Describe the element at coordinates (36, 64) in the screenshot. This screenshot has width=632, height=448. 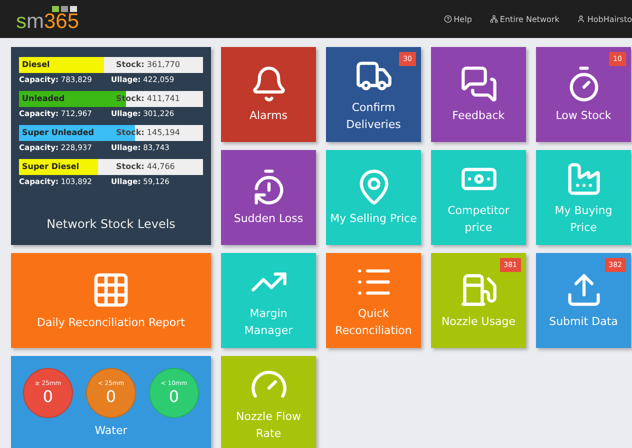
I see `fuel-name: Diesel` at that location.